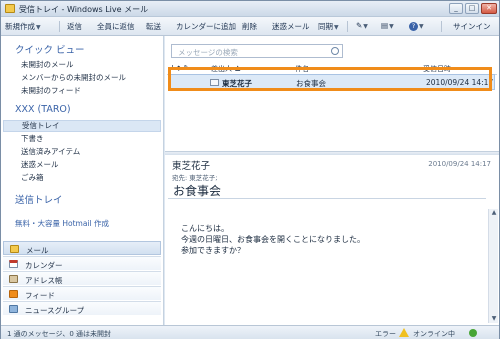 This screenshot has height=339, width=500. Describe the element at coordinates (50, 49) in the screenshot. I see `quick-views-heading: クイック ビュー` at that location.